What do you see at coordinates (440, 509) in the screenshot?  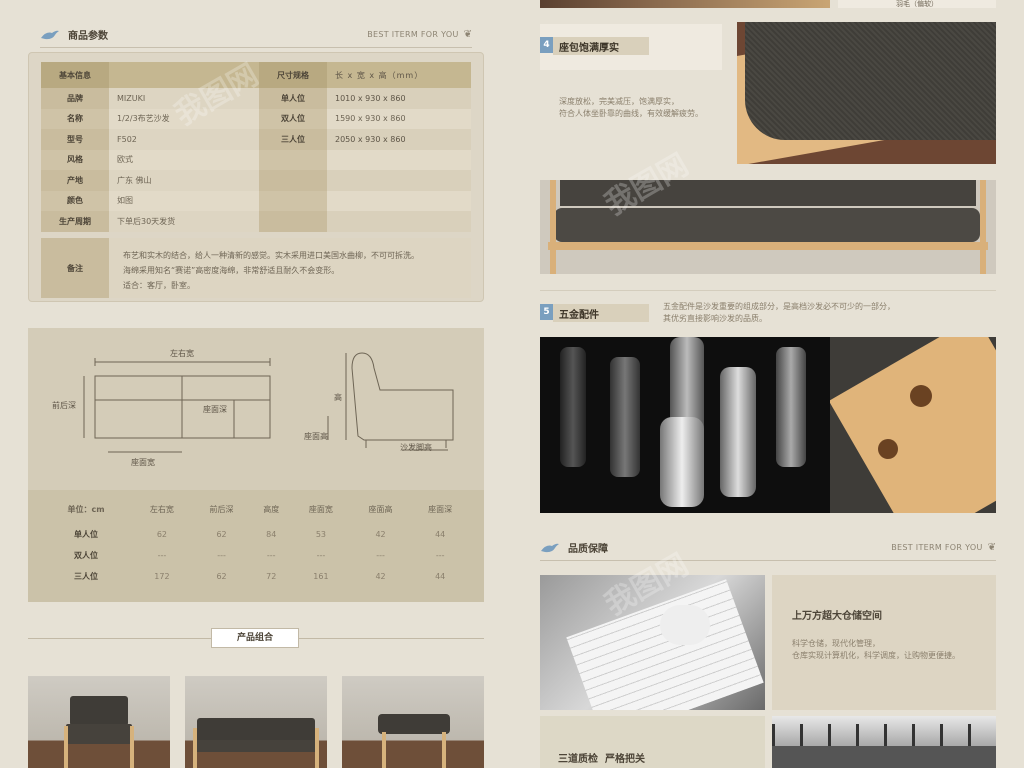 I see `dim-header-cell: 座面深` at bounding box center [440, 509].